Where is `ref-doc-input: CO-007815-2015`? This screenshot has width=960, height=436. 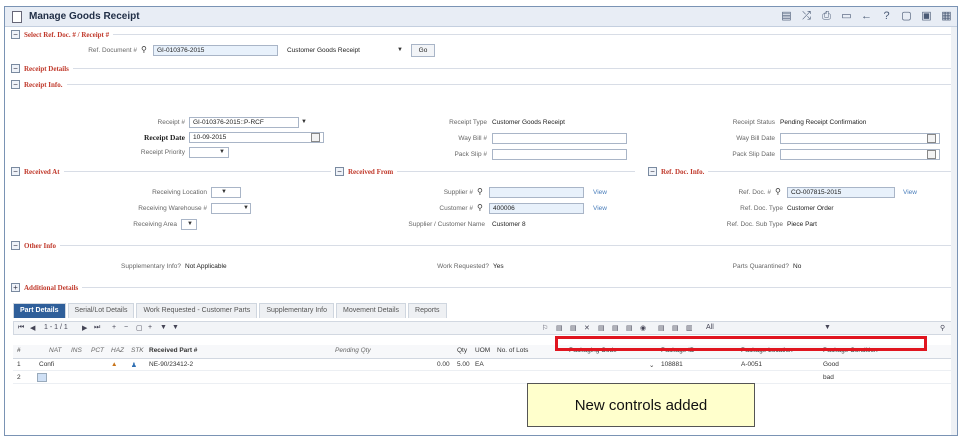 ref-doc-input: CO-007815-2015 is located at coordinates (841, 192).